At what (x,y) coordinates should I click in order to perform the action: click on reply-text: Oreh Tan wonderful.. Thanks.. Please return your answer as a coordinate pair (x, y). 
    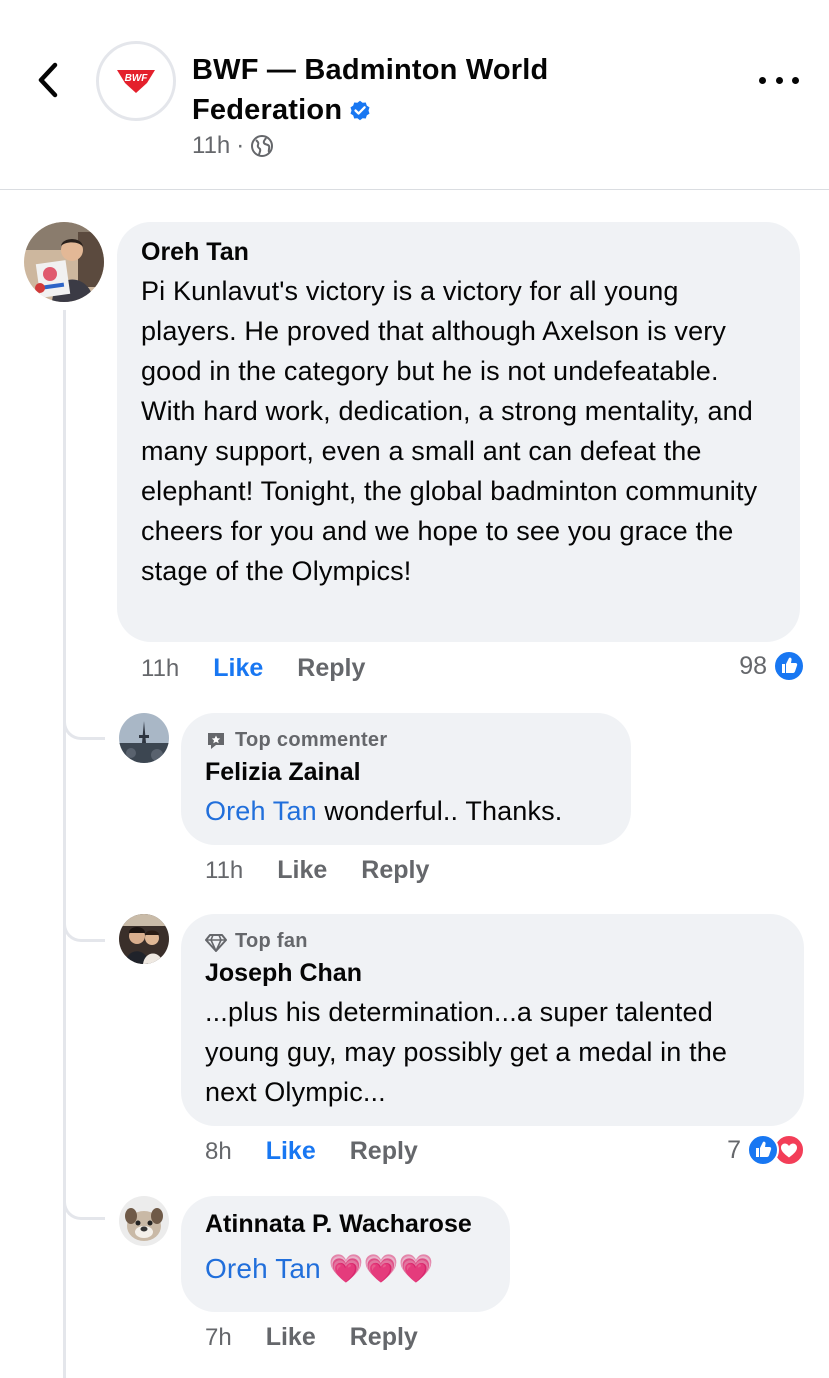
    Looking at the image, I should click on (406, 811).